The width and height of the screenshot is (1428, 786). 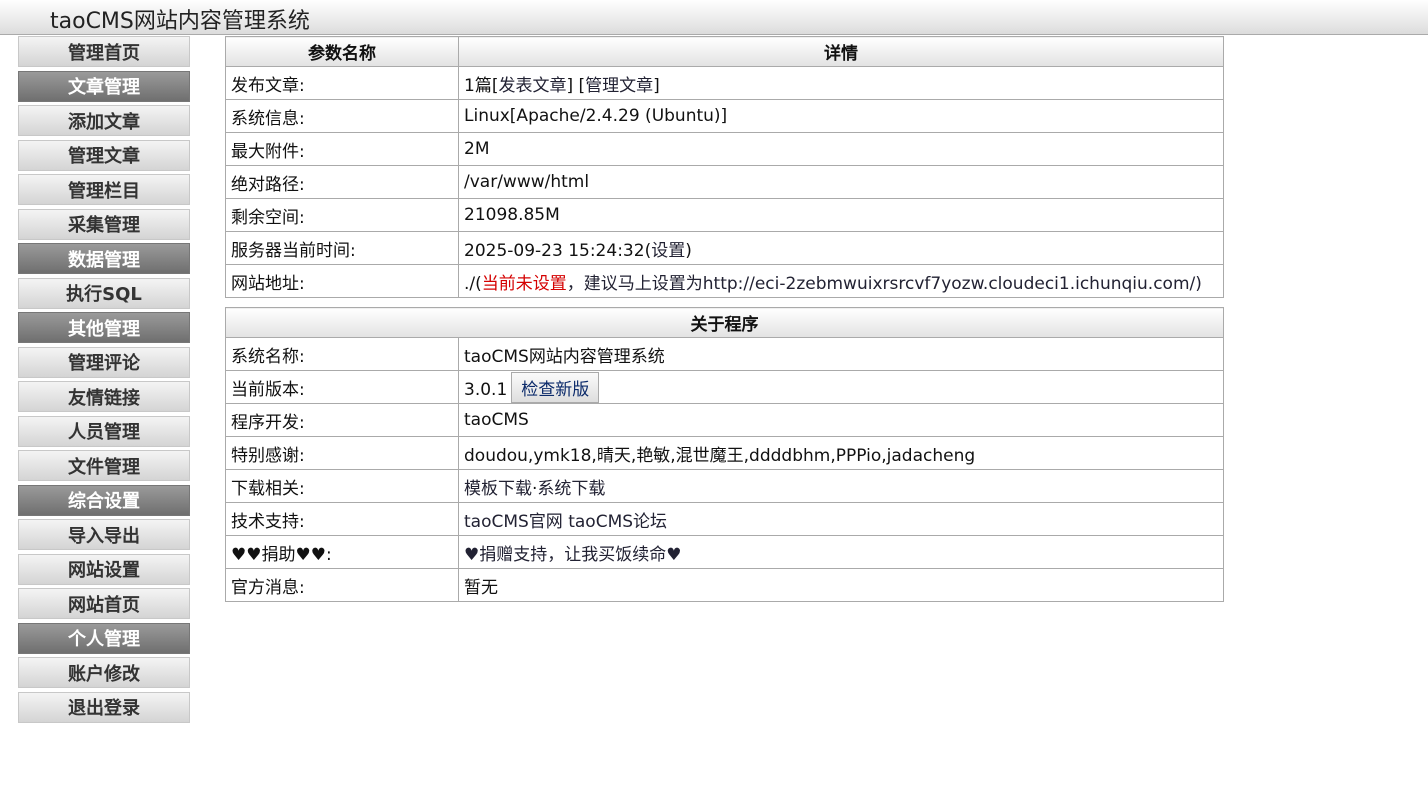 I want to click on row-label: 服务器当前时间:, so click(x=342, y=248).